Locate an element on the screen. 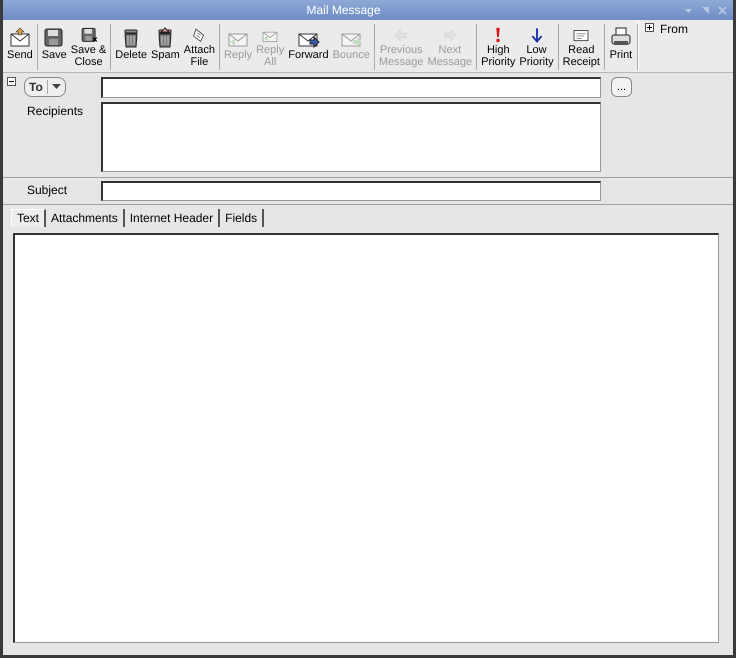  subject-input-field is located at coordinates (351, 191).